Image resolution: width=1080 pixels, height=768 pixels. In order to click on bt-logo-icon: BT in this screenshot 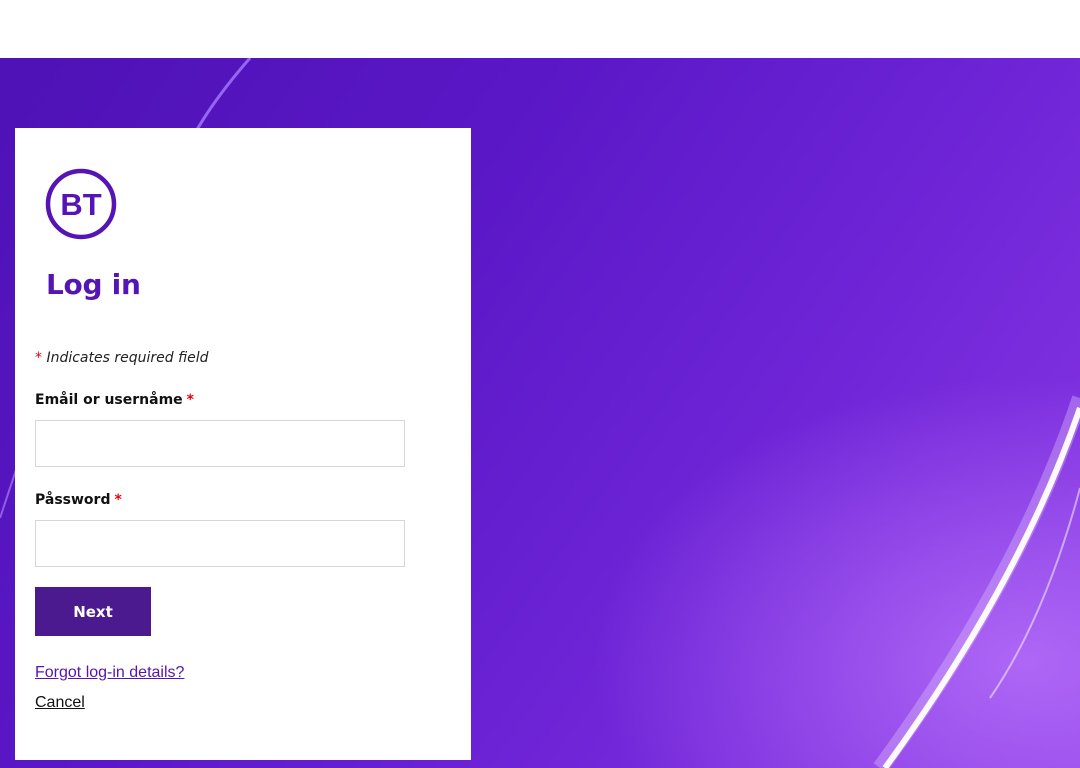, I will do `click(81, 204)`.